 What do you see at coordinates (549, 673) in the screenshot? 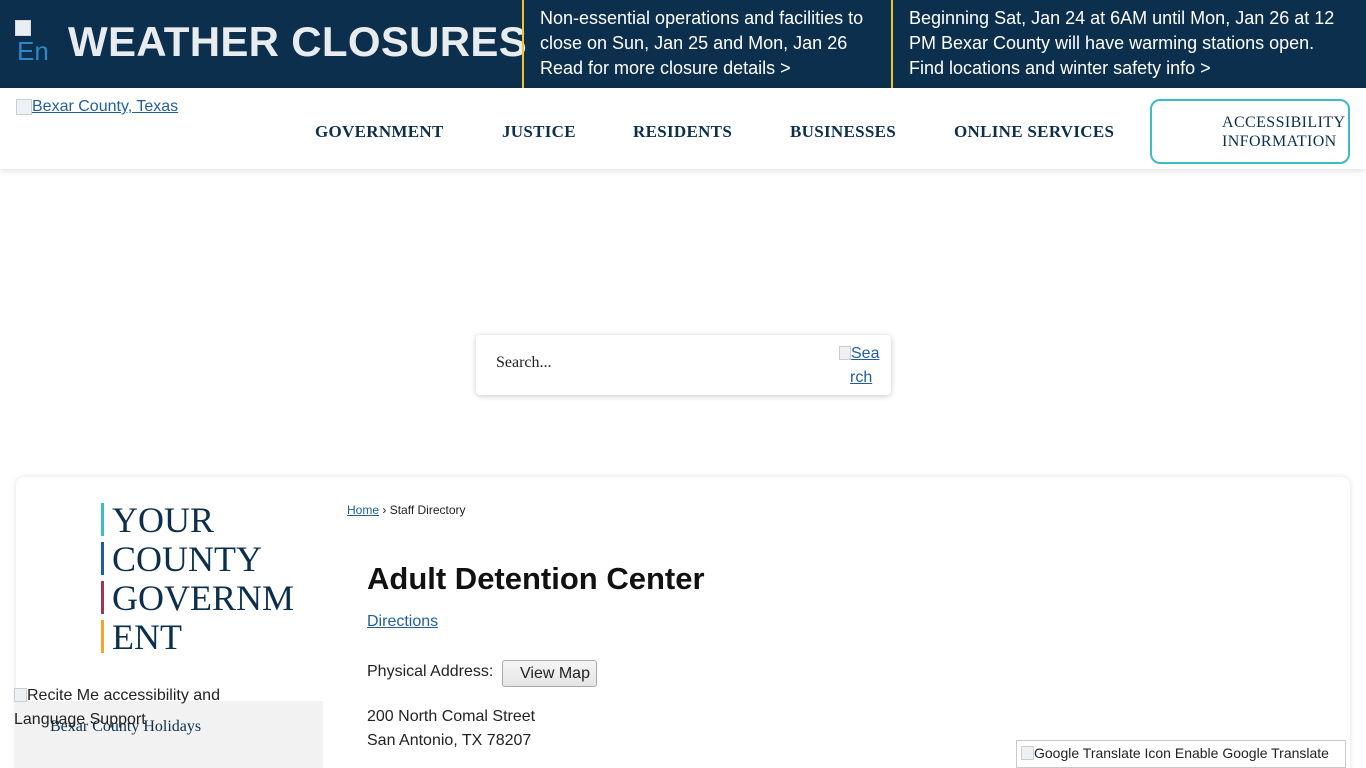
I see `view-map-button: View Map` at bounding box center [549, 673].